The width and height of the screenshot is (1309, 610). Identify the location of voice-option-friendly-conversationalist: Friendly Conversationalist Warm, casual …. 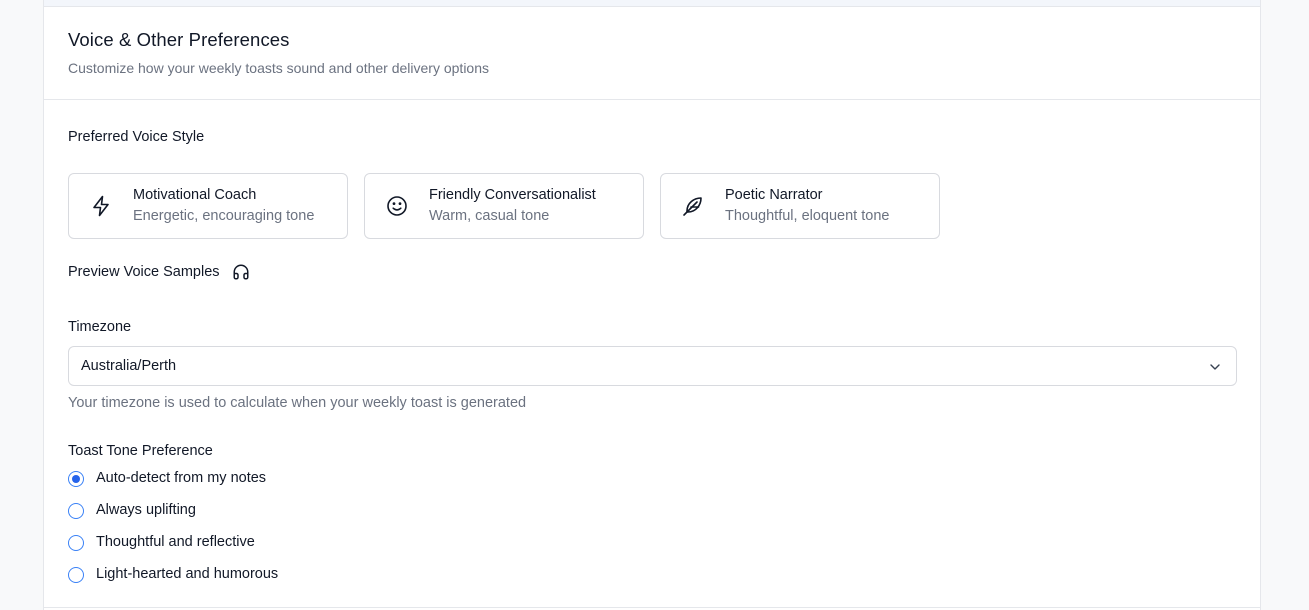
(504, 206).